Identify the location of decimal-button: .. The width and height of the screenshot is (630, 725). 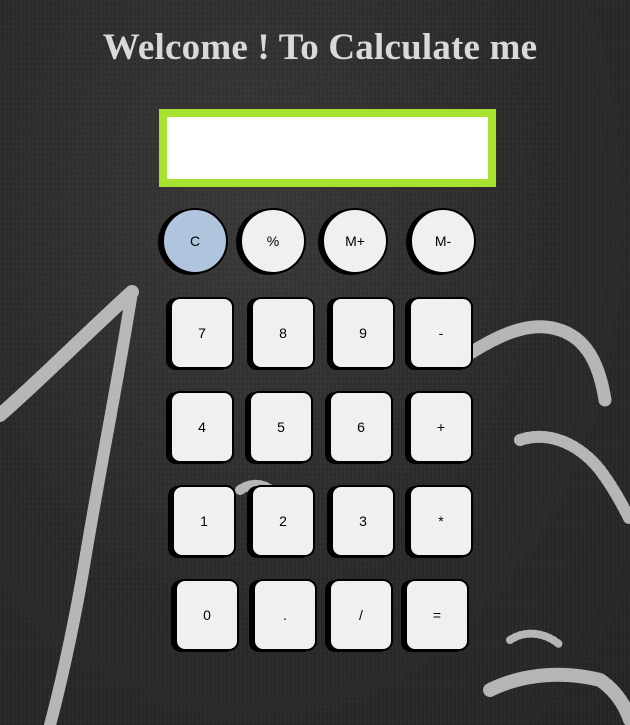
(285, 615).